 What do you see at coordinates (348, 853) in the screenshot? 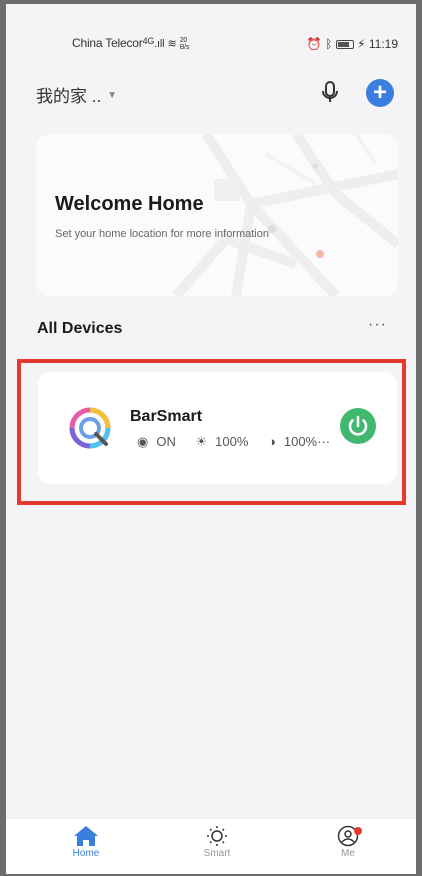
I see `tab-me-label: Me` at bounding box center [348, 853].